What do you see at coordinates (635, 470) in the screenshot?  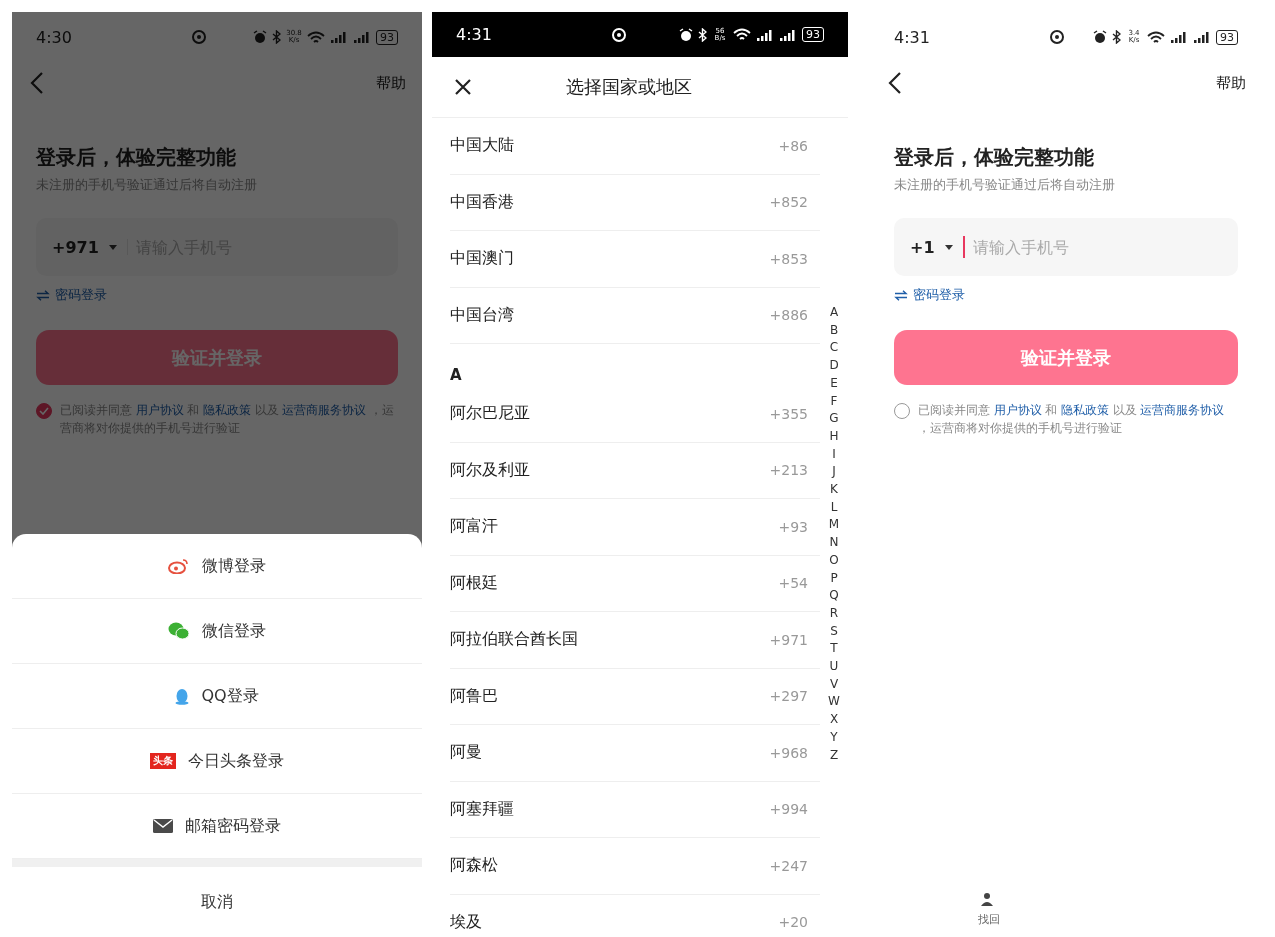 I see `country-row: 阿尔及利亚 +213` at bounding box center [635, 470].